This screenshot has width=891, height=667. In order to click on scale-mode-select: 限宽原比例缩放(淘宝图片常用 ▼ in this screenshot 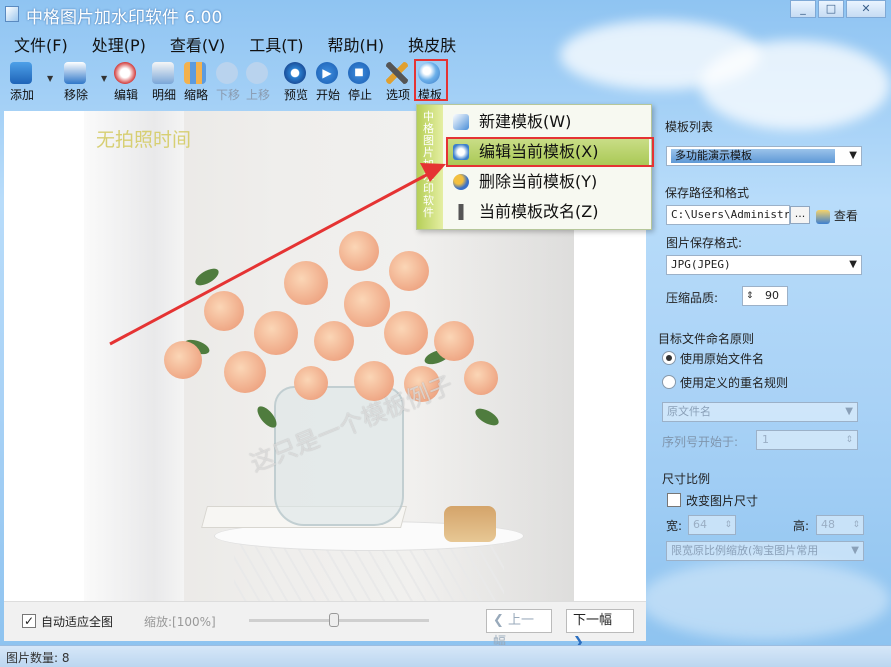, I will do `click(765, 551)`.